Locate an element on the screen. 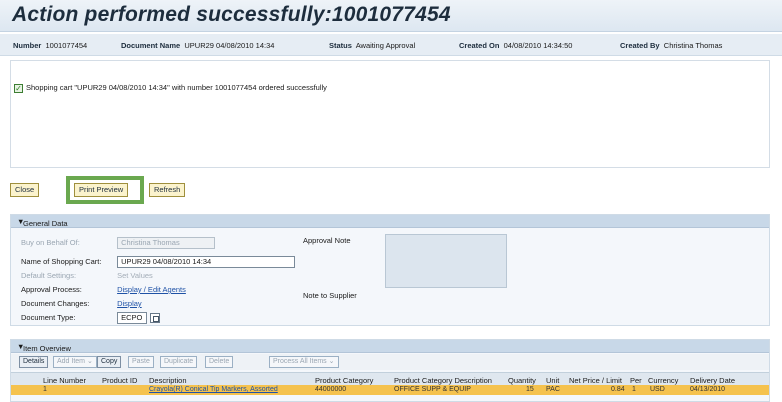 The height and width of the screenshot is (402, 782). info-status: Status Awaiting Approval is located at coordinates (372, 45).